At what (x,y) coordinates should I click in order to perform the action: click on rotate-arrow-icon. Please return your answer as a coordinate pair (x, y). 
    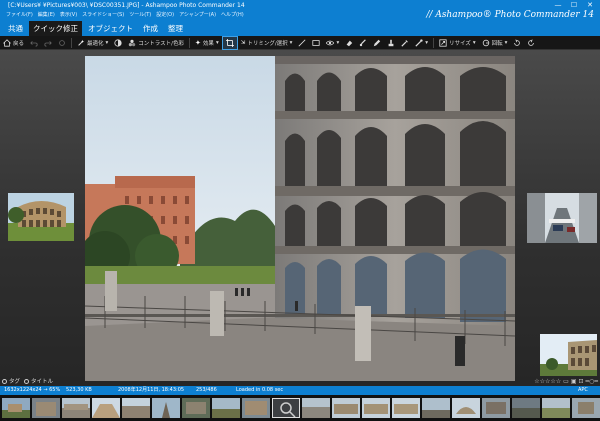
    Looking at the image, I should click on (485, 42).